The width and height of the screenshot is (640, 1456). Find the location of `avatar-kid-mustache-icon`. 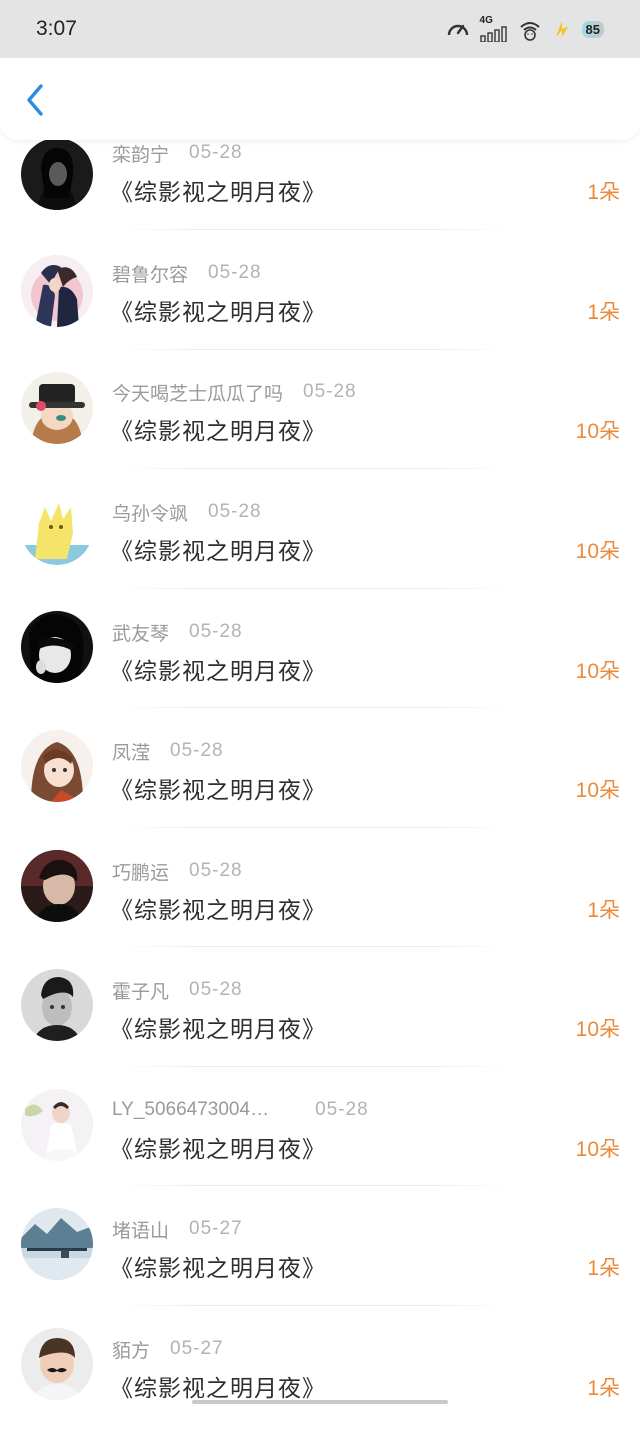

avatar-kid-mustache-icon is located at coordinates (57, 1364).